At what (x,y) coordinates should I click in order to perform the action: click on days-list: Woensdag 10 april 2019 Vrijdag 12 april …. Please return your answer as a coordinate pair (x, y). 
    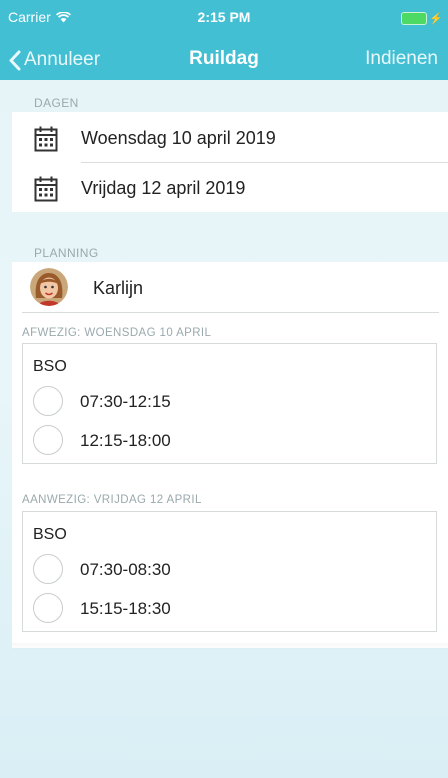
    Looking at the image, I should click on (230, 162).